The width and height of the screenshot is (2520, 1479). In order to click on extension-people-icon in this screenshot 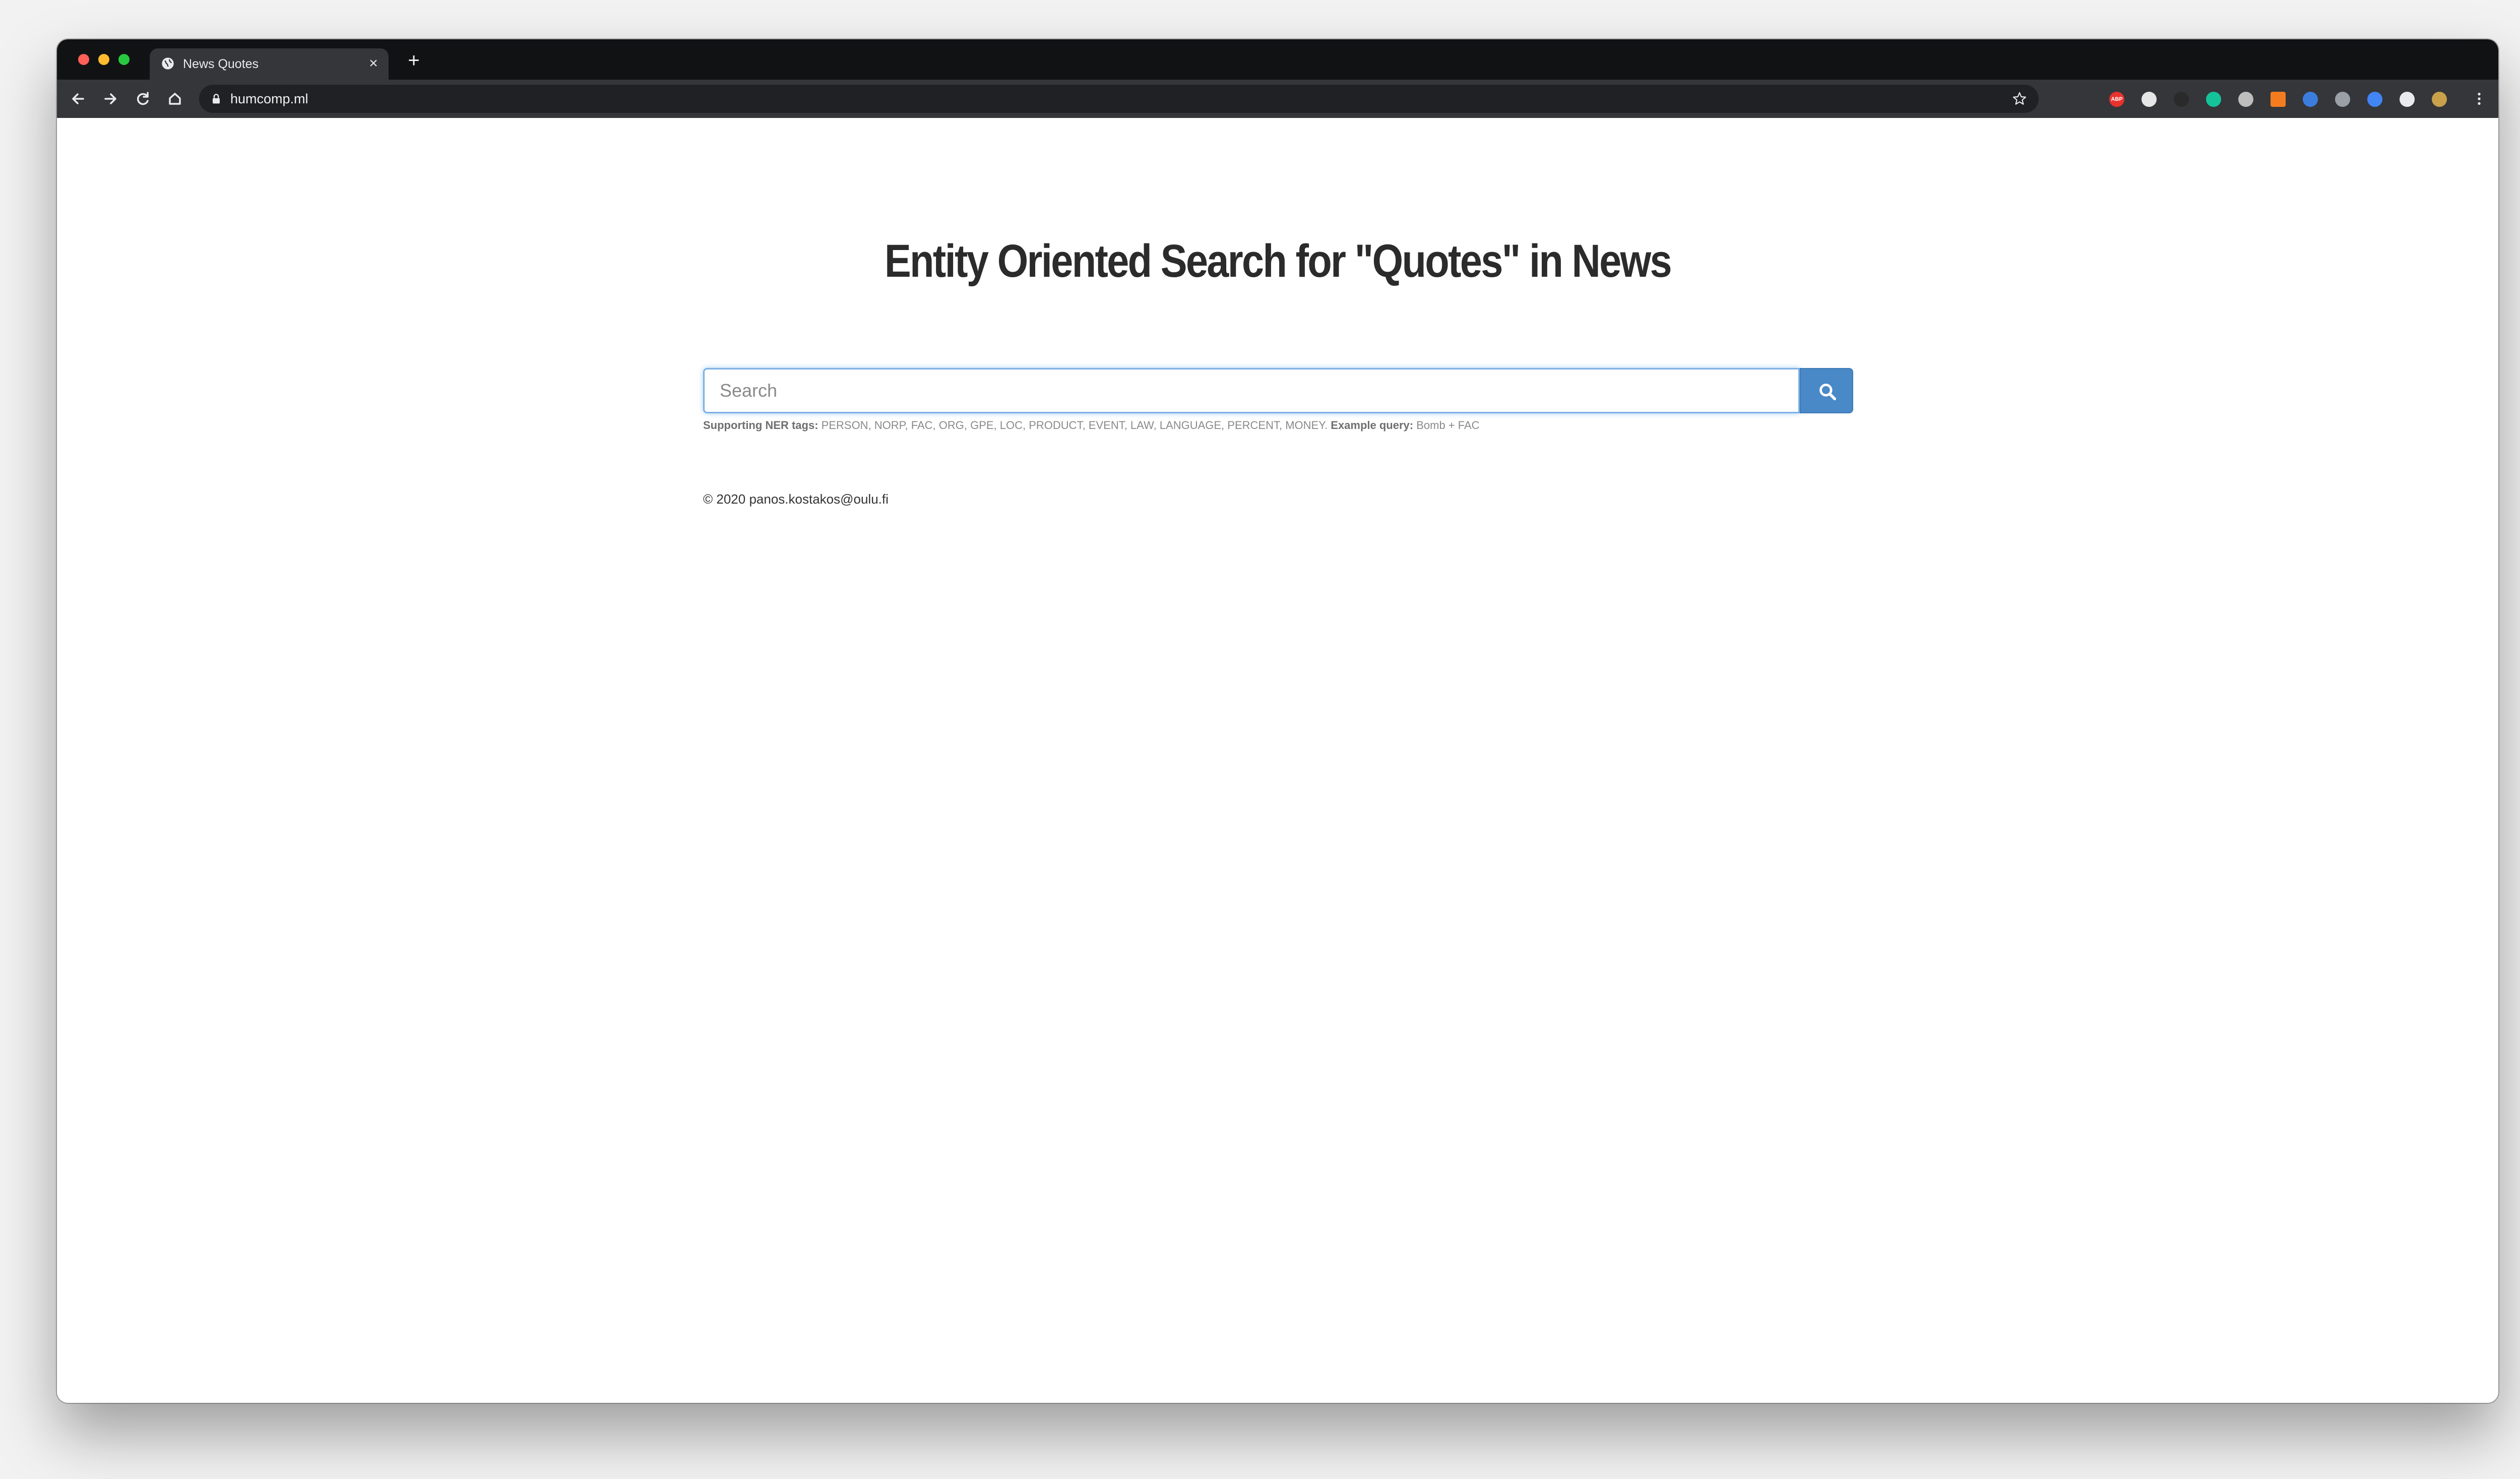, I will do `click(2342, 99)`.